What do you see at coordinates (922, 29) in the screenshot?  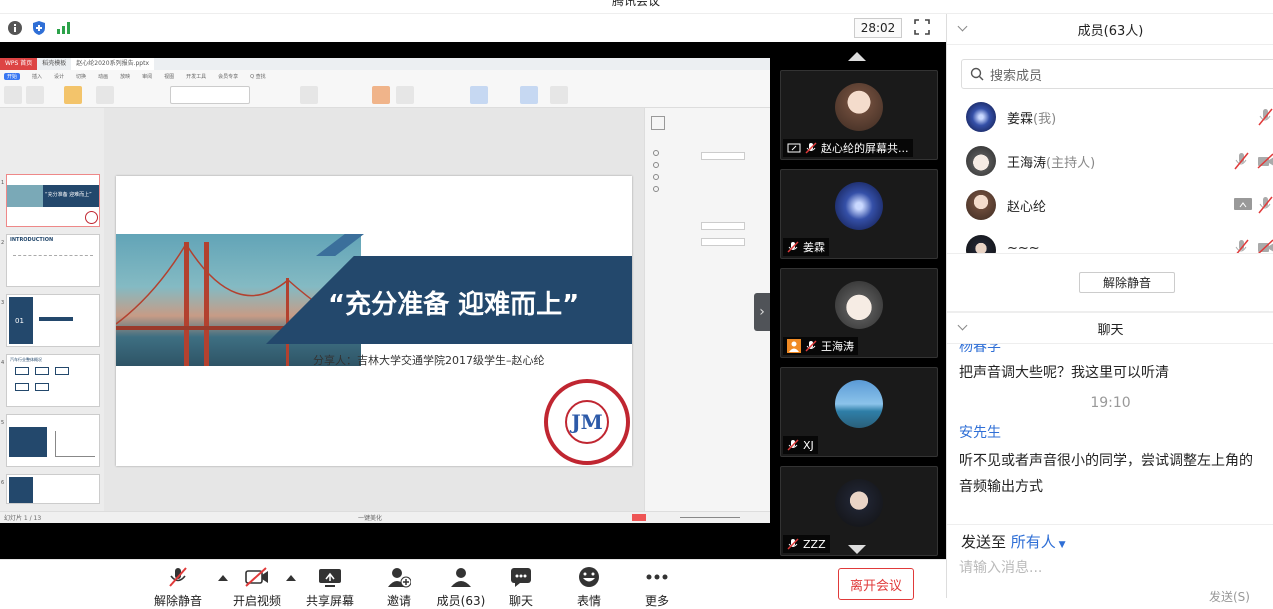 I see `fullscreen-icon` at bounding box center [922, 29].